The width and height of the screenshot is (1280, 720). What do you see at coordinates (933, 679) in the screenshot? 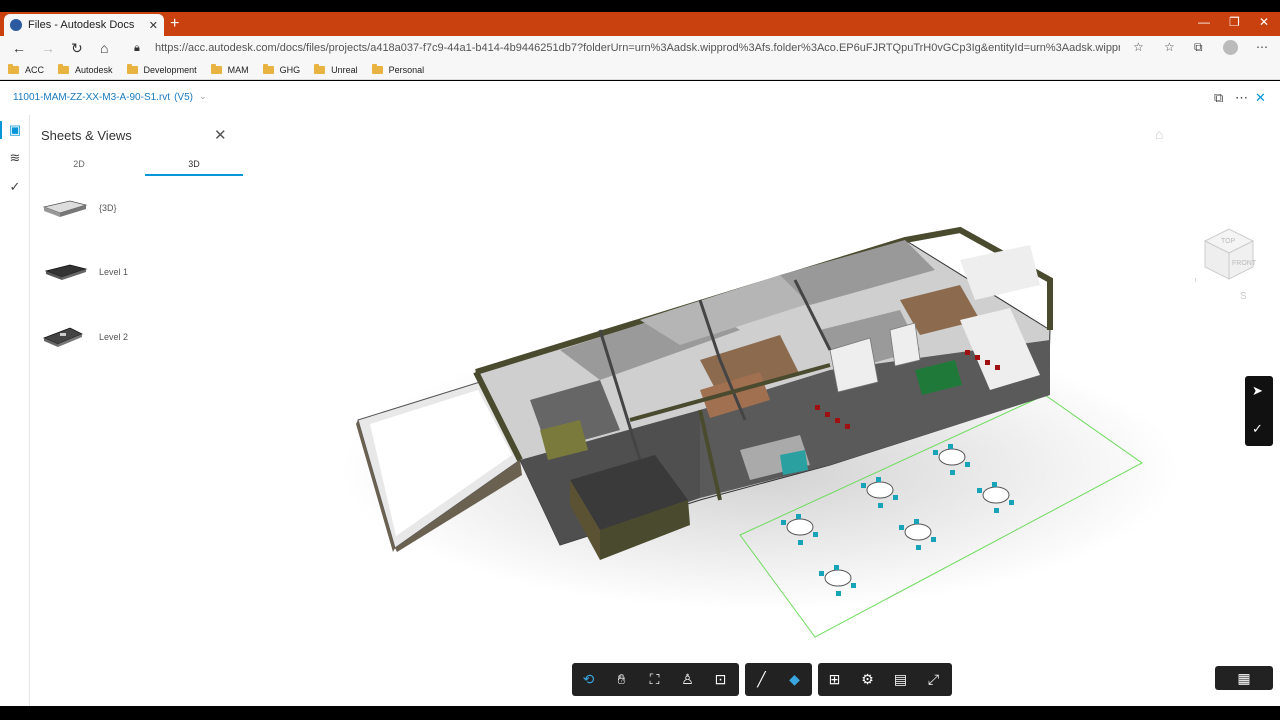
I see `fullscreen-icon: ⤢` at bounding box center [933, 679].